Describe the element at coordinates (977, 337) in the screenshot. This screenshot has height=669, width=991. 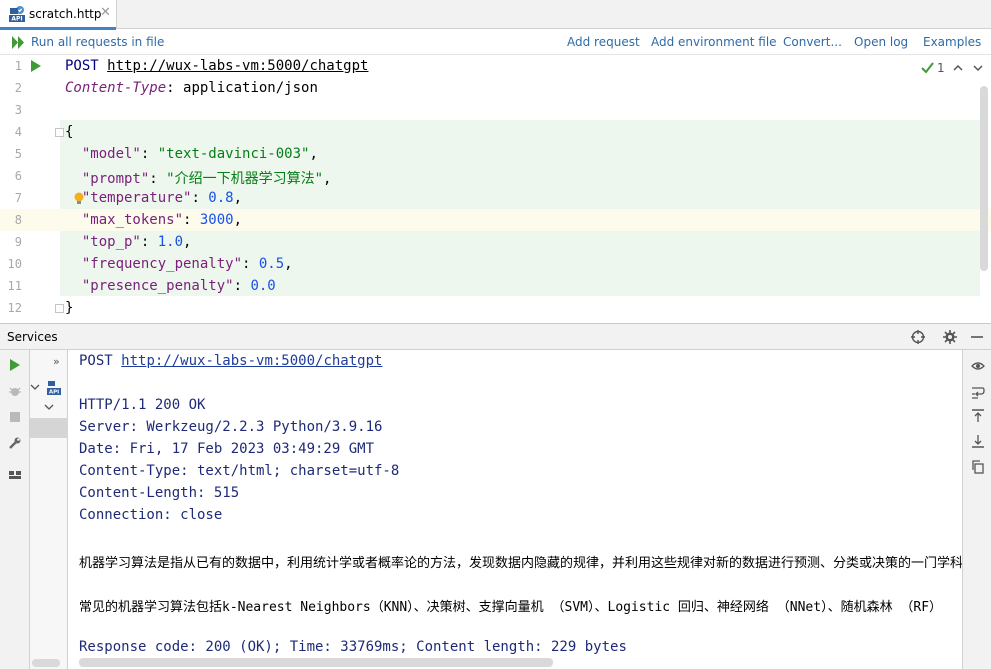
I see `minimize-icon` at that location.